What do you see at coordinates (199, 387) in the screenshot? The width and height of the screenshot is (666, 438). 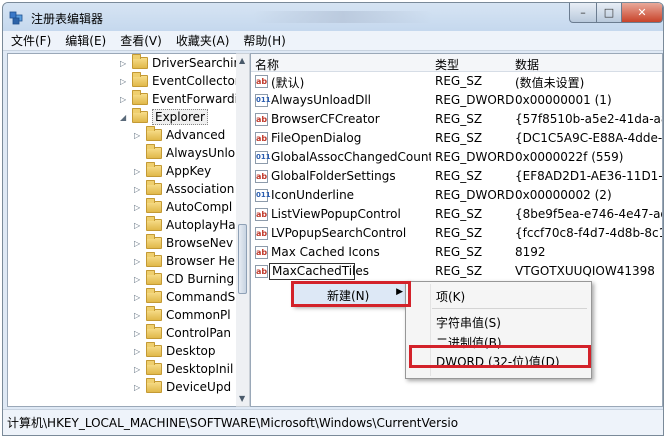 I see `tree-item-label: DeviceUpd` at bounding box center [199, 387].